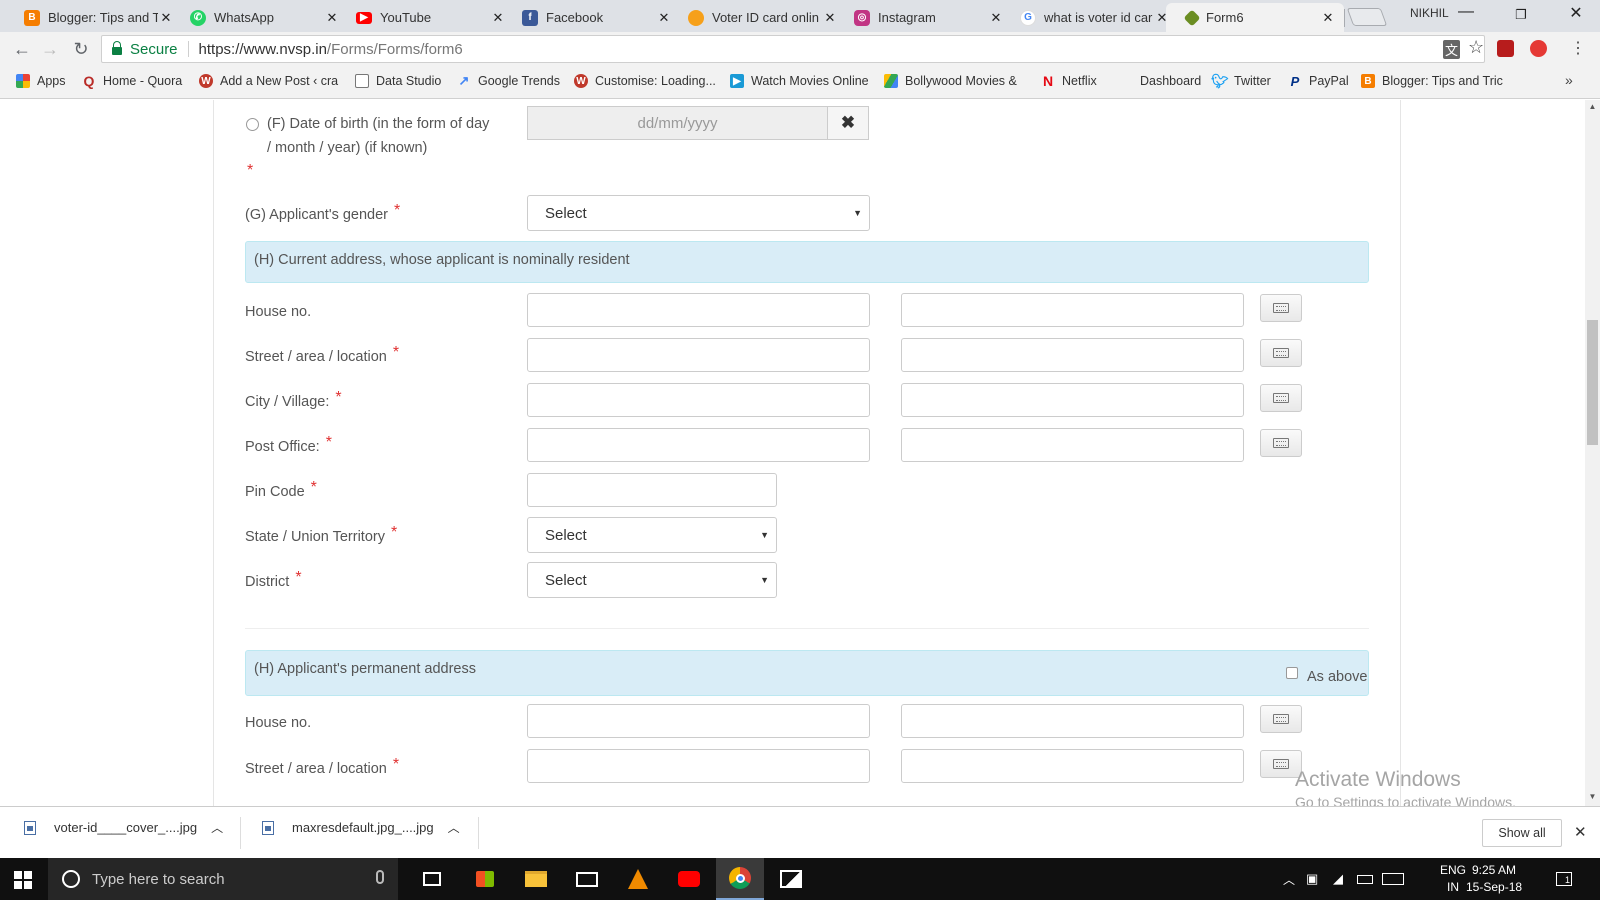  I want to click on bookmark-watch-movies: ▶ Watch Movies Online, so click(799, 81).